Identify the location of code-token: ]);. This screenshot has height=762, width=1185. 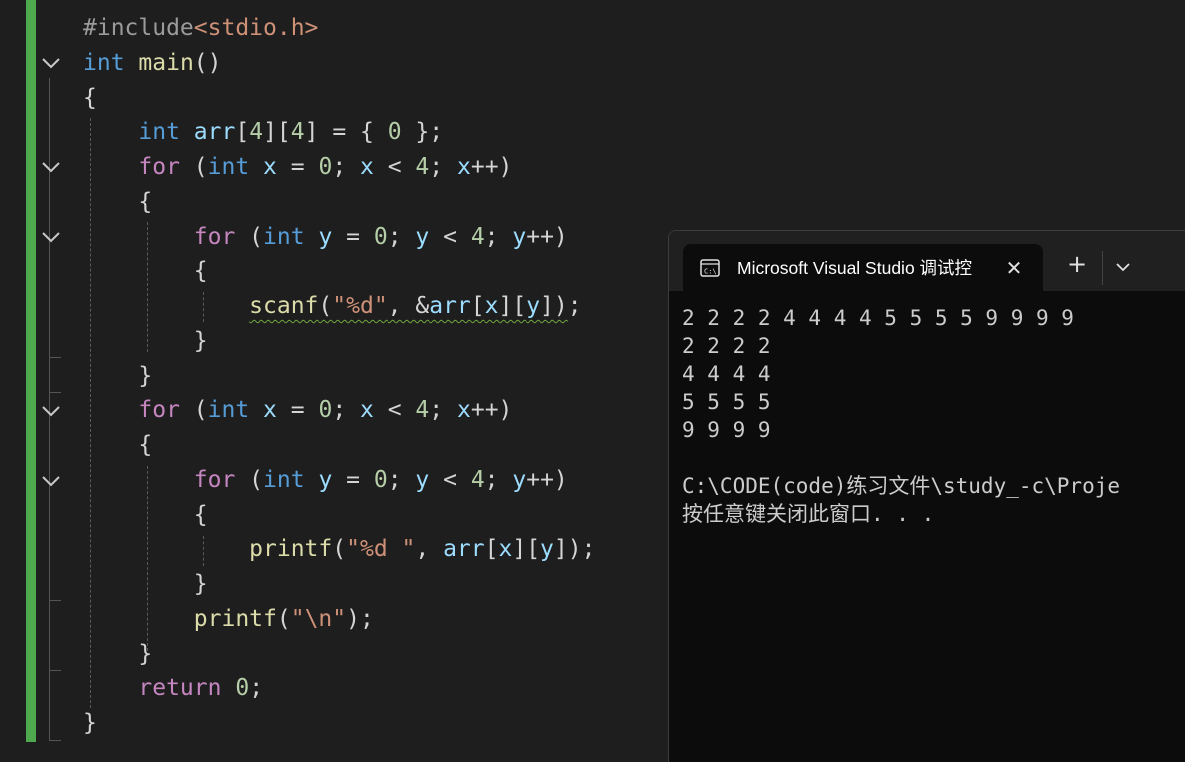
(574, 549).